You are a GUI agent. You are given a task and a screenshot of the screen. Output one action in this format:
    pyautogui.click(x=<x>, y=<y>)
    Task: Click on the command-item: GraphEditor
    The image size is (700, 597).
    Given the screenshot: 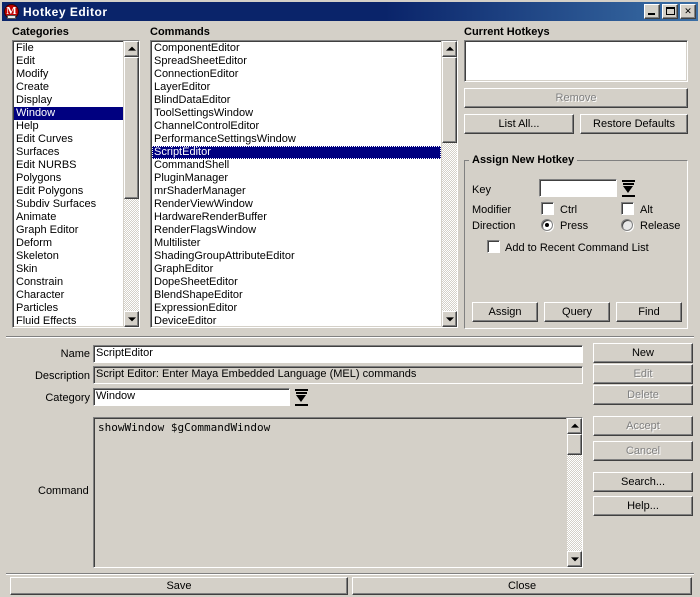 What is the action you would take?
    pyautogui.click(x=296, y=269)
    